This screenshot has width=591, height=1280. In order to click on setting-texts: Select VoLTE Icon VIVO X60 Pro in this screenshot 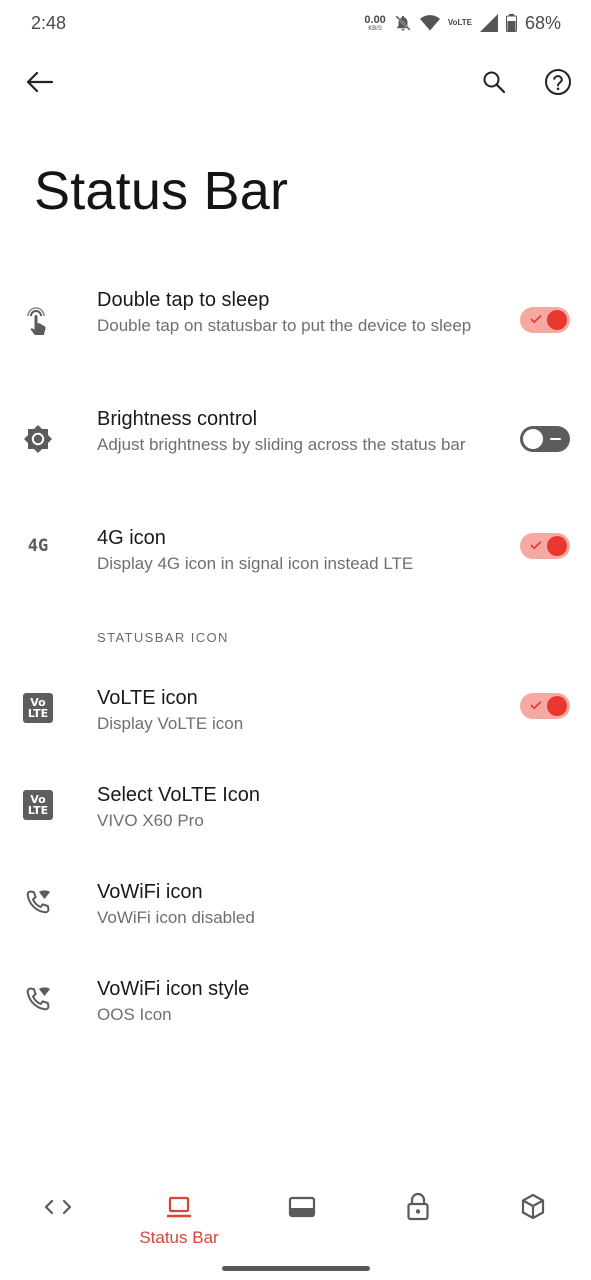, I will do `click(179, 807)`.